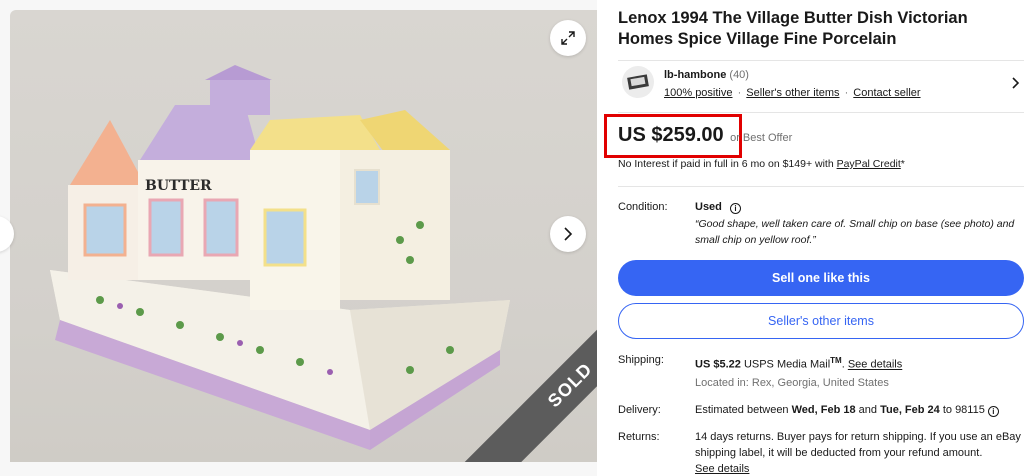  Describe the element at coordinates (671, 135) in the screenshot. I see `item-price: US $259.00` at that location.